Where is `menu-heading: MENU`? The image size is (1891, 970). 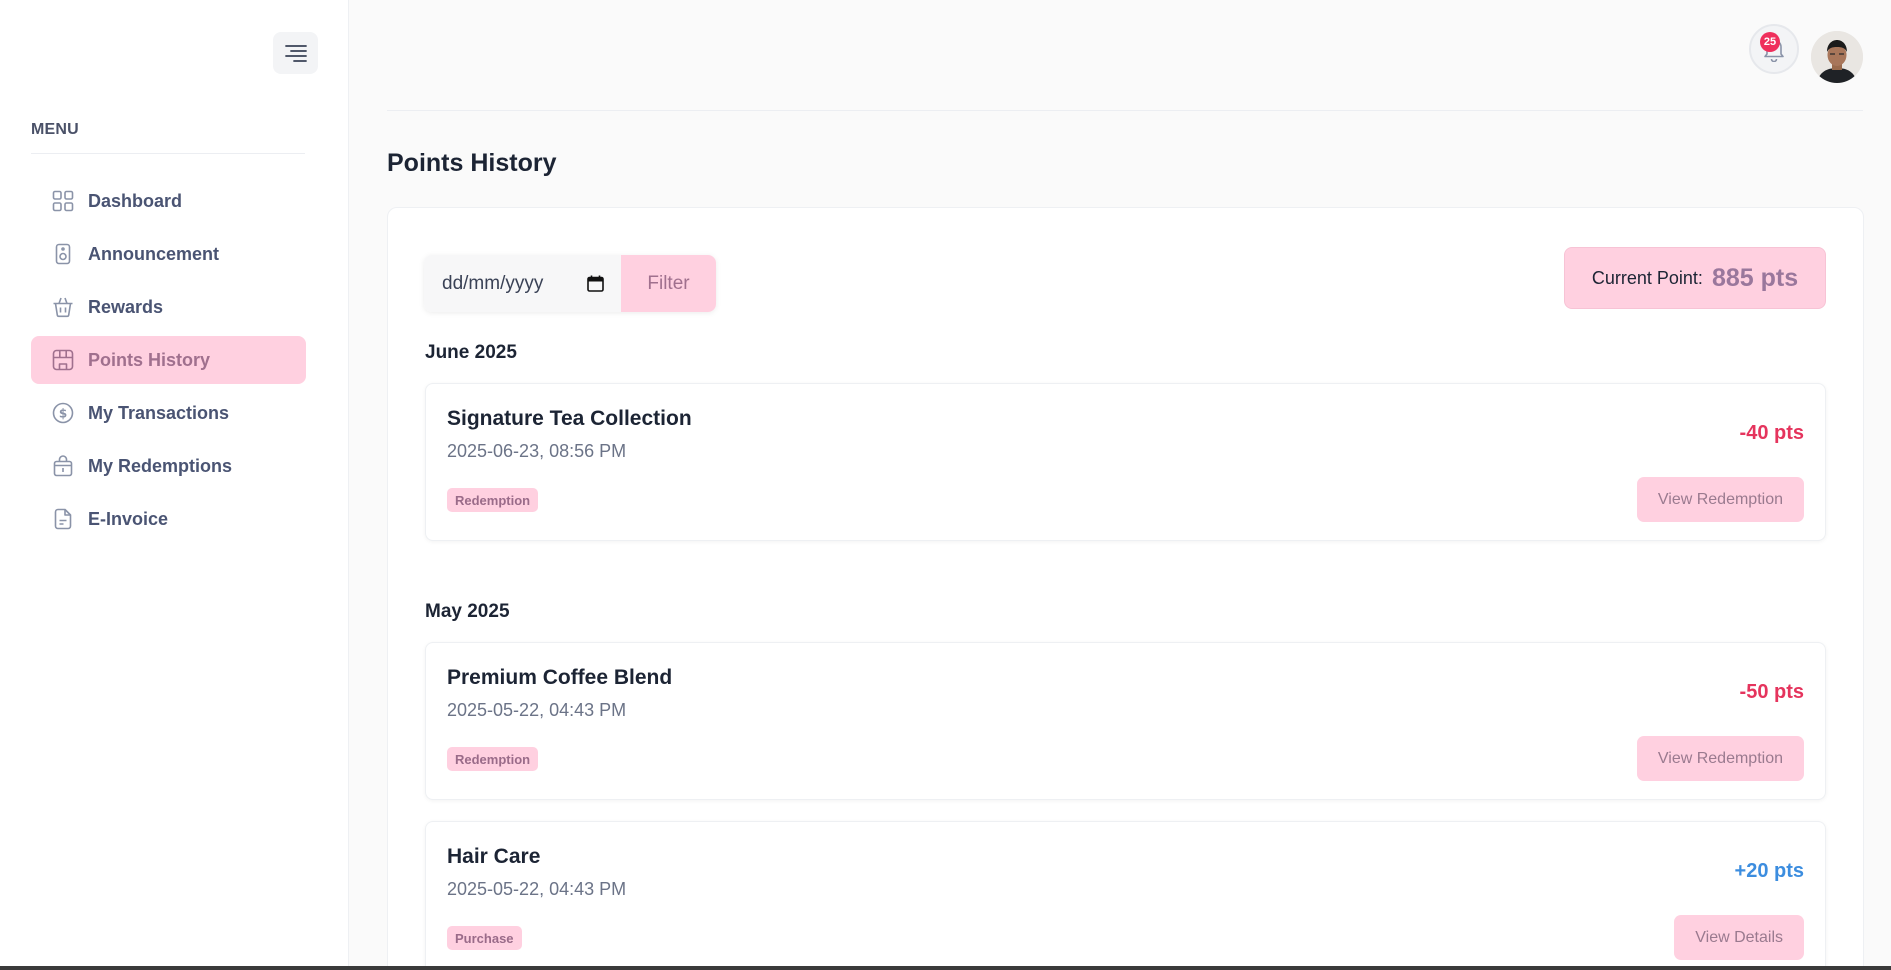
menu-heading: MENU is located at coordinates (55, 129).